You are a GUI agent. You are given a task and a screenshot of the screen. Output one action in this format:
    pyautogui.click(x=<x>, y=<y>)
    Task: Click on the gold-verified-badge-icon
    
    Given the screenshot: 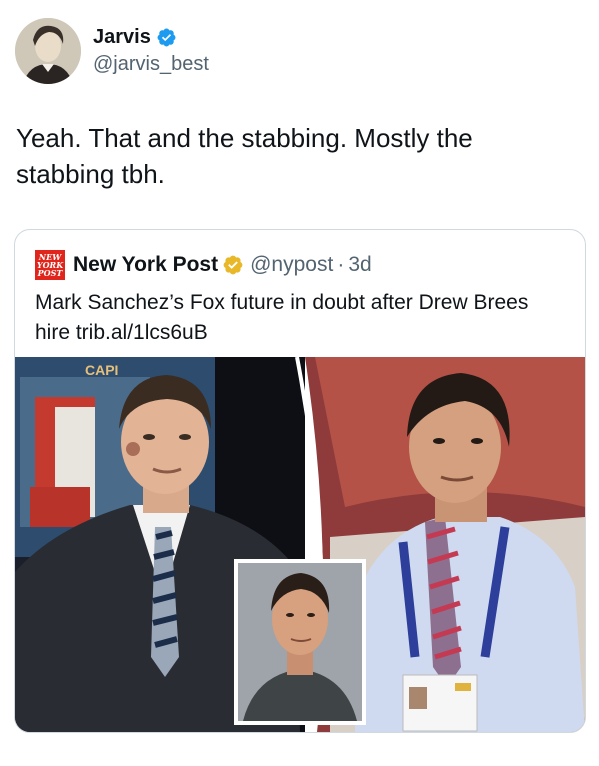 What is the action you would take?
    pyautogui.click(x=233, y=265)
    